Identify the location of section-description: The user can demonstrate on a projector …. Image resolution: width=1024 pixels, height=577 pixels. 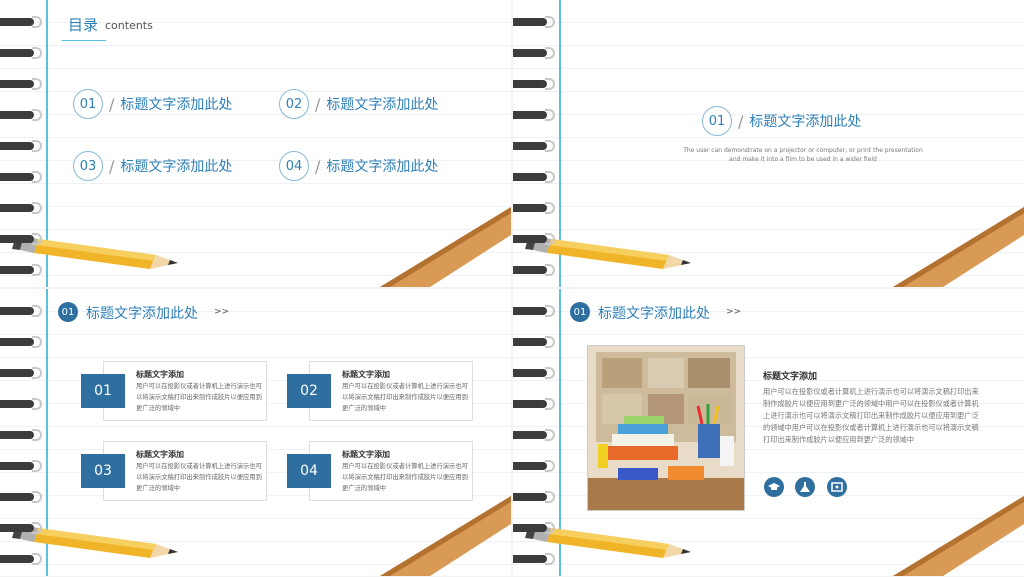
(803, 155).